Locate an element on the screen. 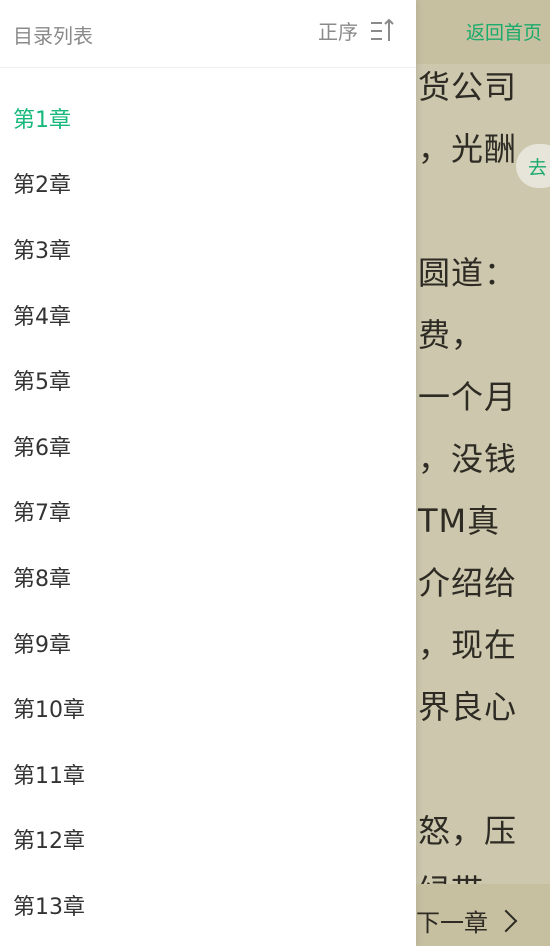 Image resolution: width=550 pixels, height=946 pixels. chapter-item: 第3章 is located at coordinates (208, 249).